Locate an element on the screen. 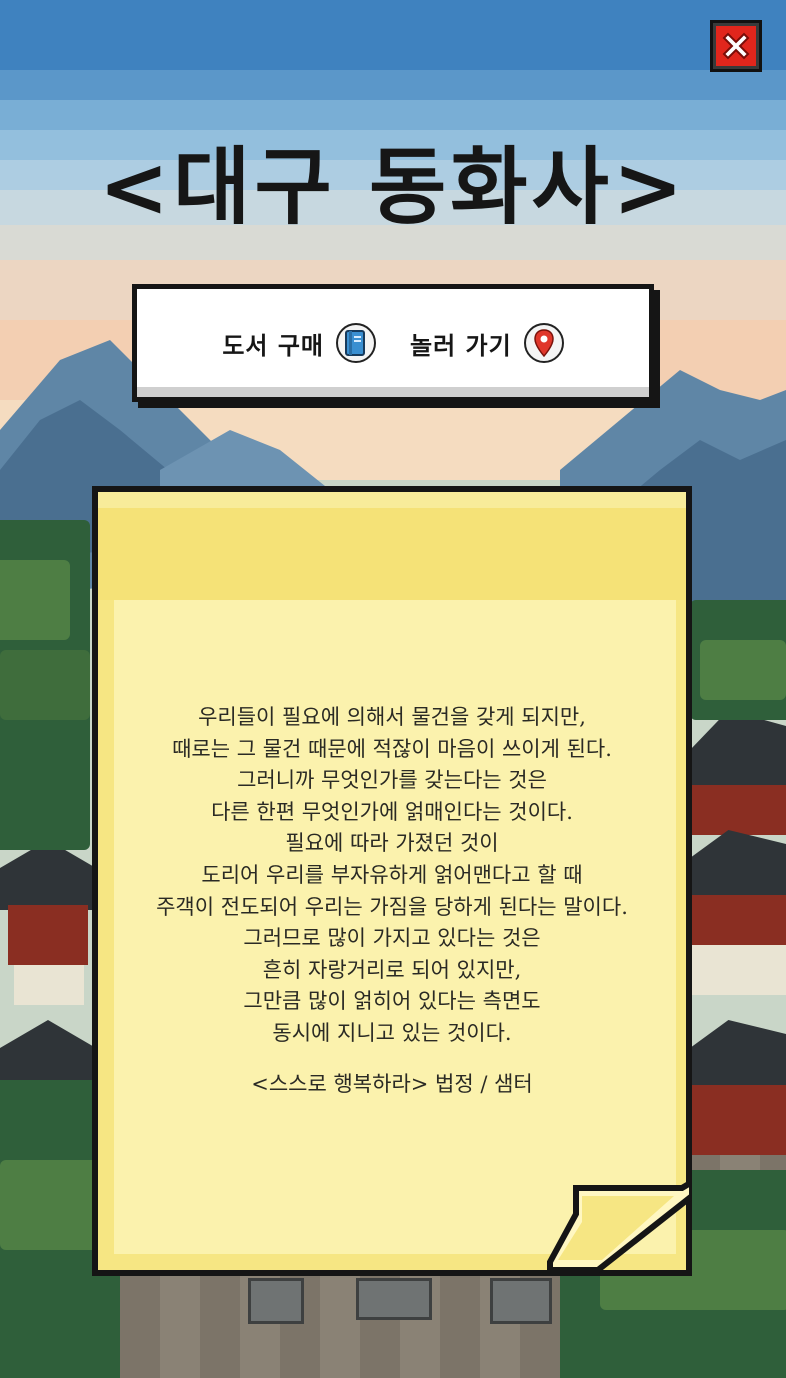  page-title: <대구 동화사> is located at coordinates (393, 187).